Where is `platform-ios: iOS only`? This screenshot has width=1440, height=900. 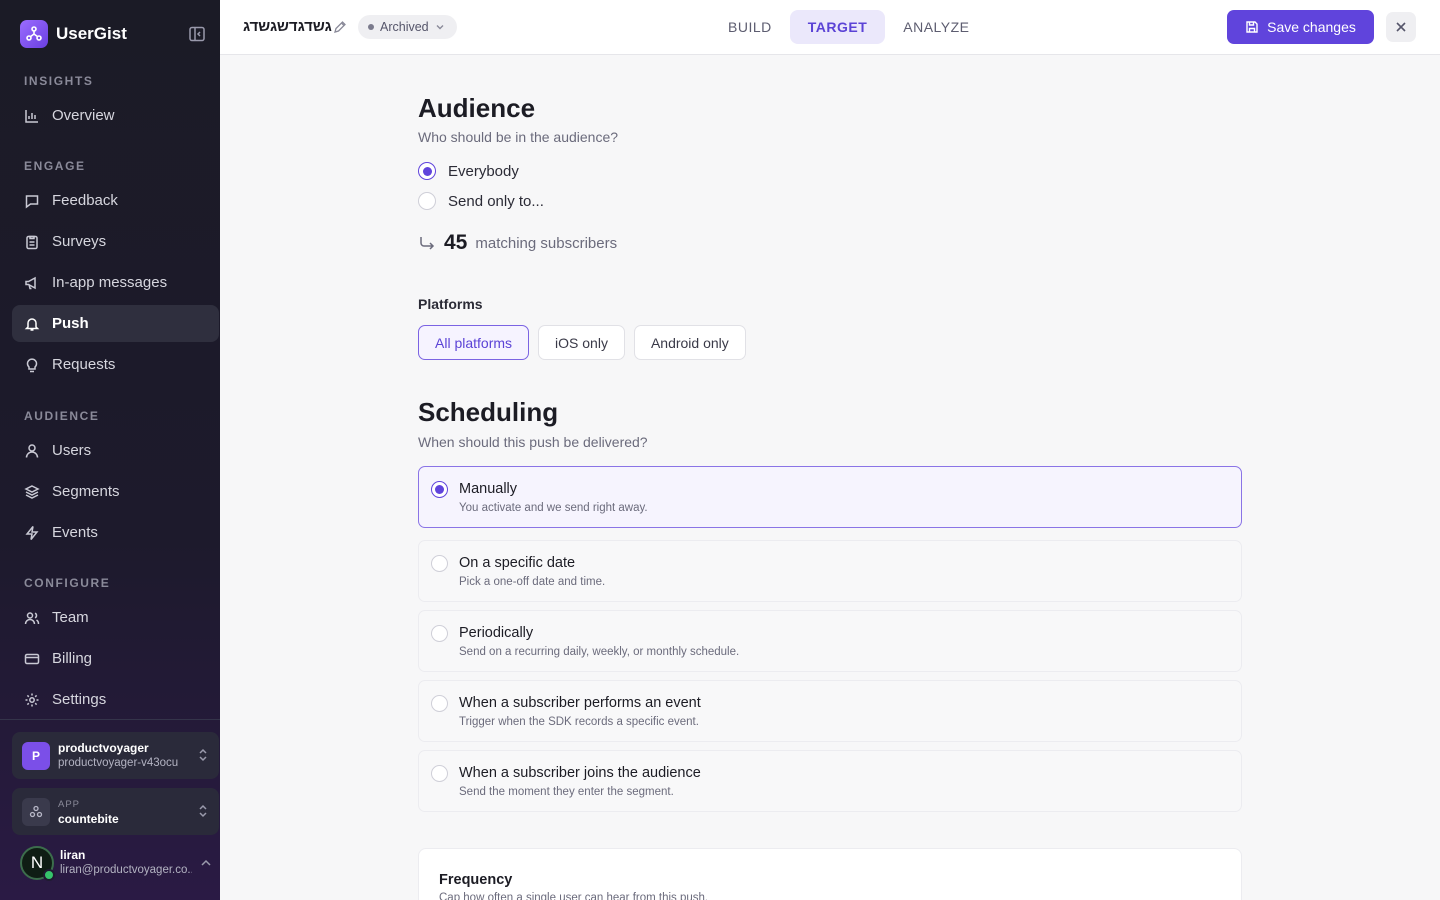 platform-ios: iOS only is located at coordinates (581, 342).